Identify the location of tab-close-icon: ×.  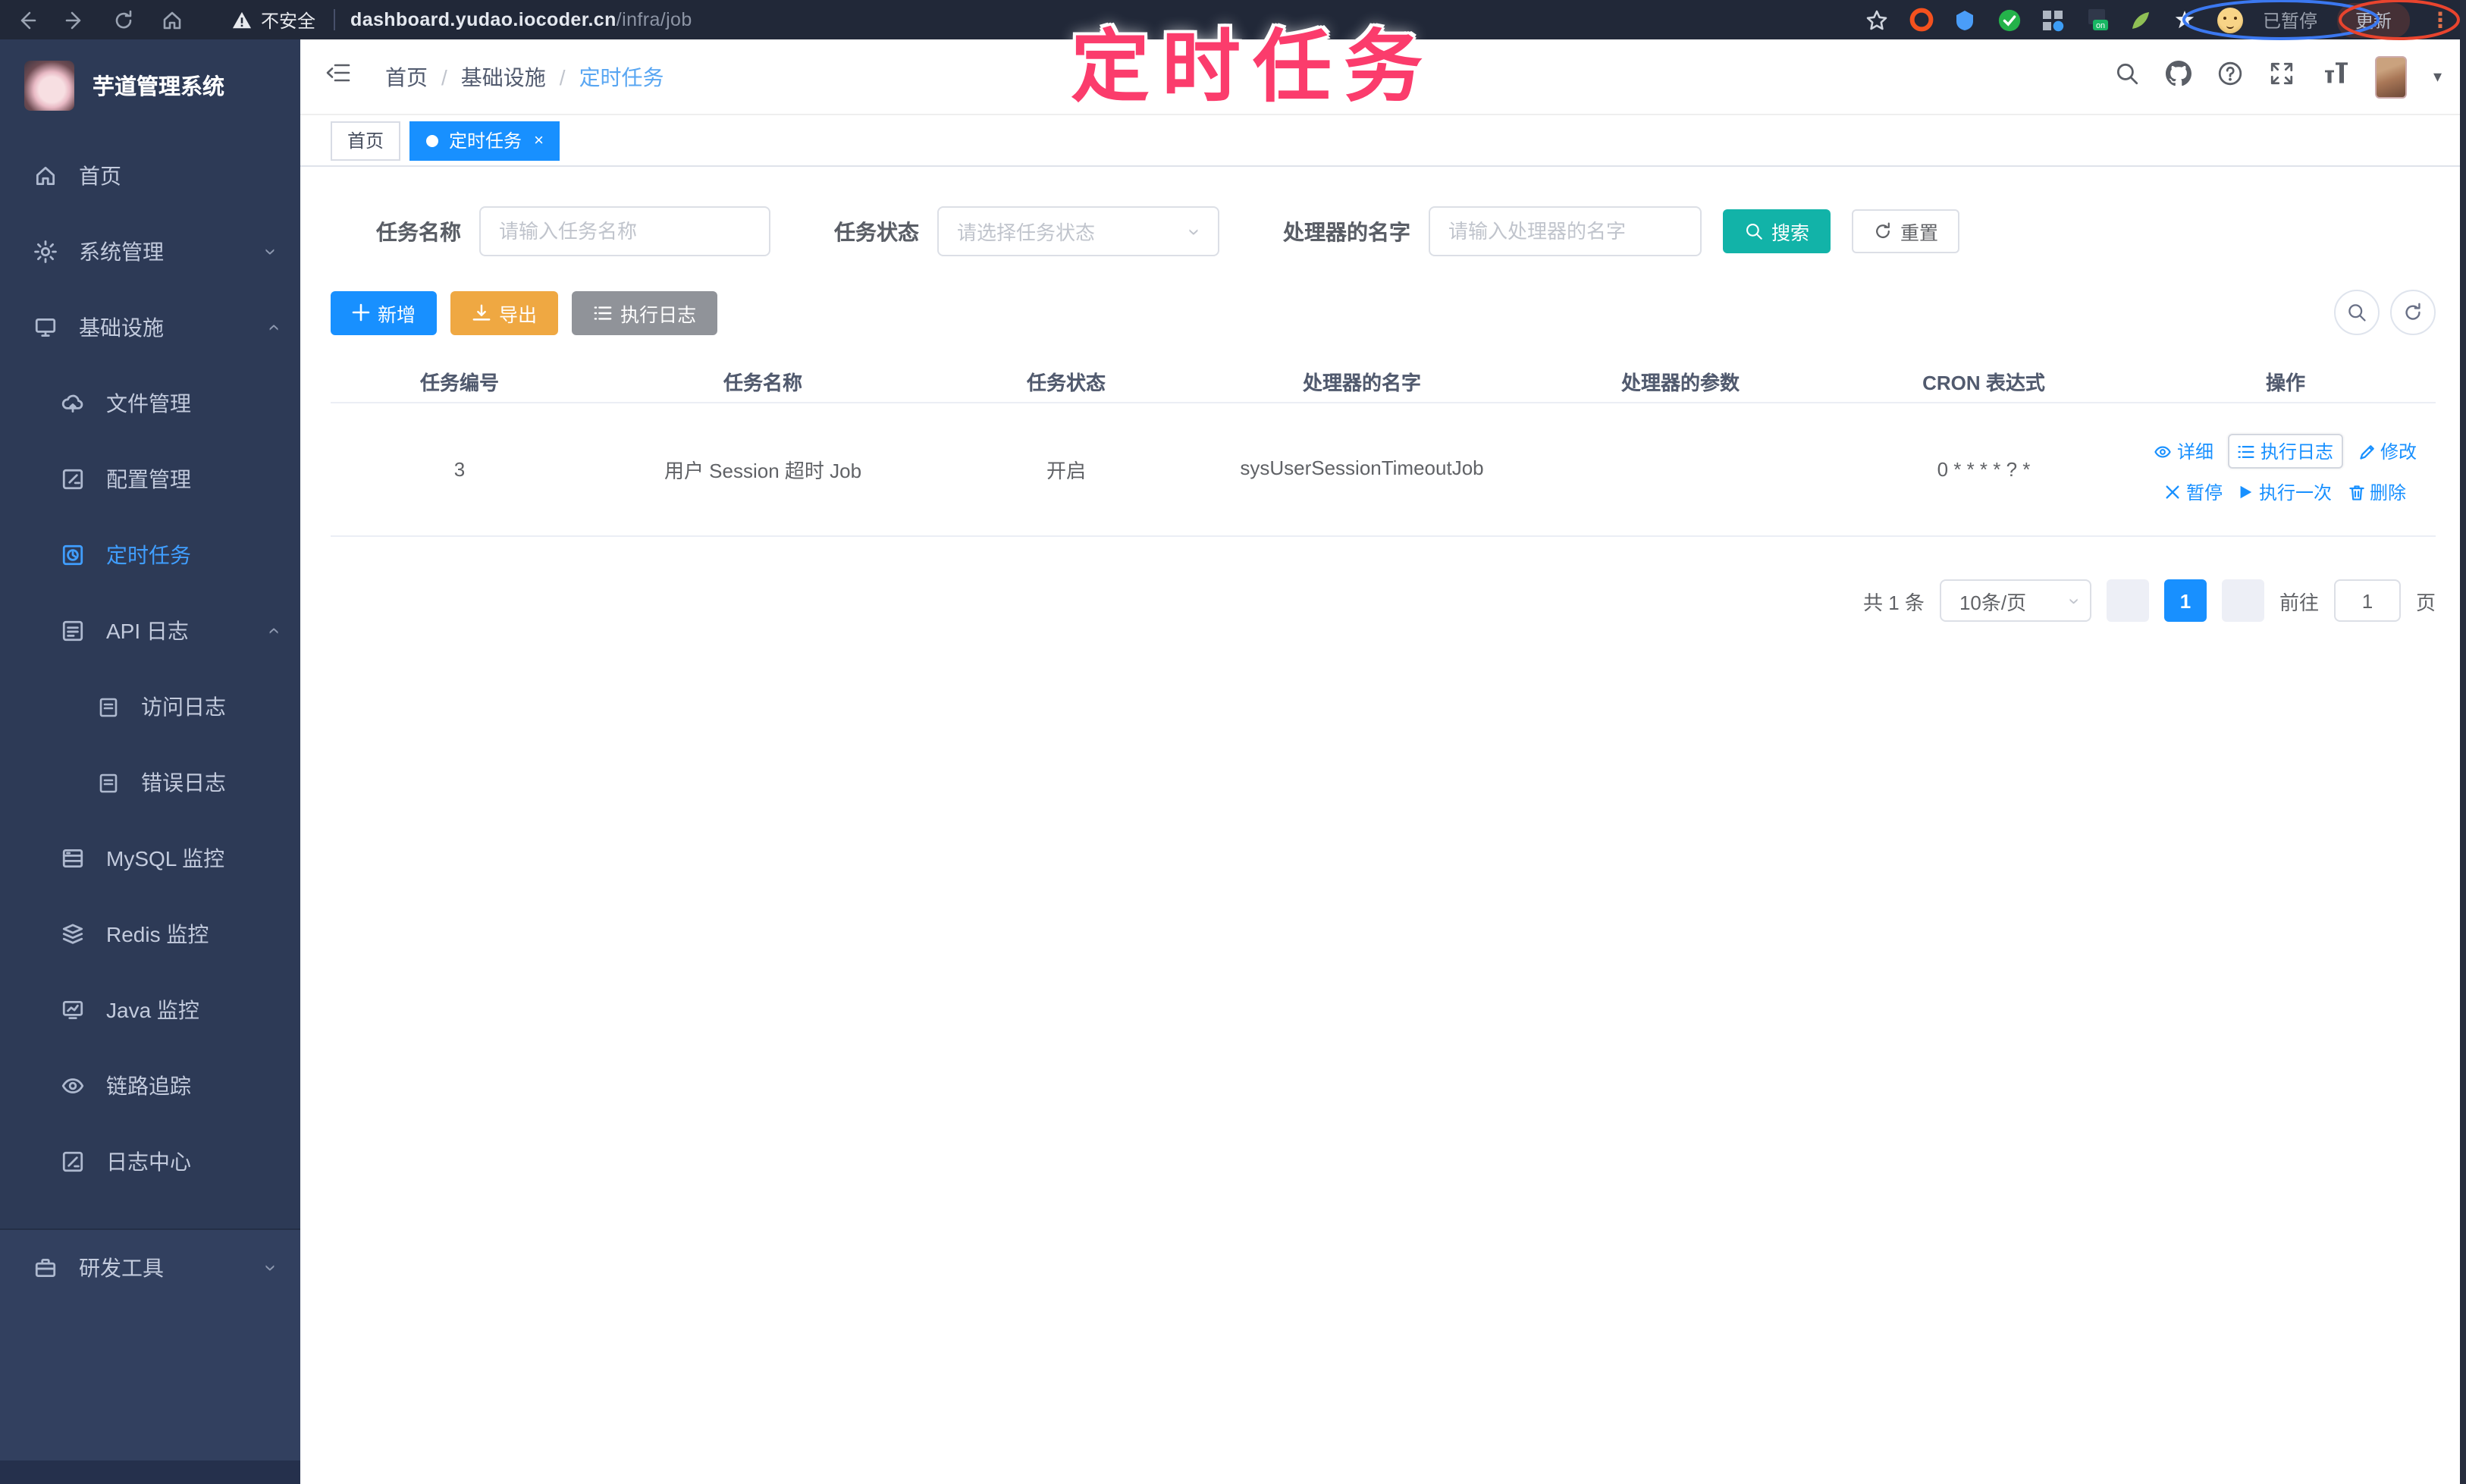
(539, 140).